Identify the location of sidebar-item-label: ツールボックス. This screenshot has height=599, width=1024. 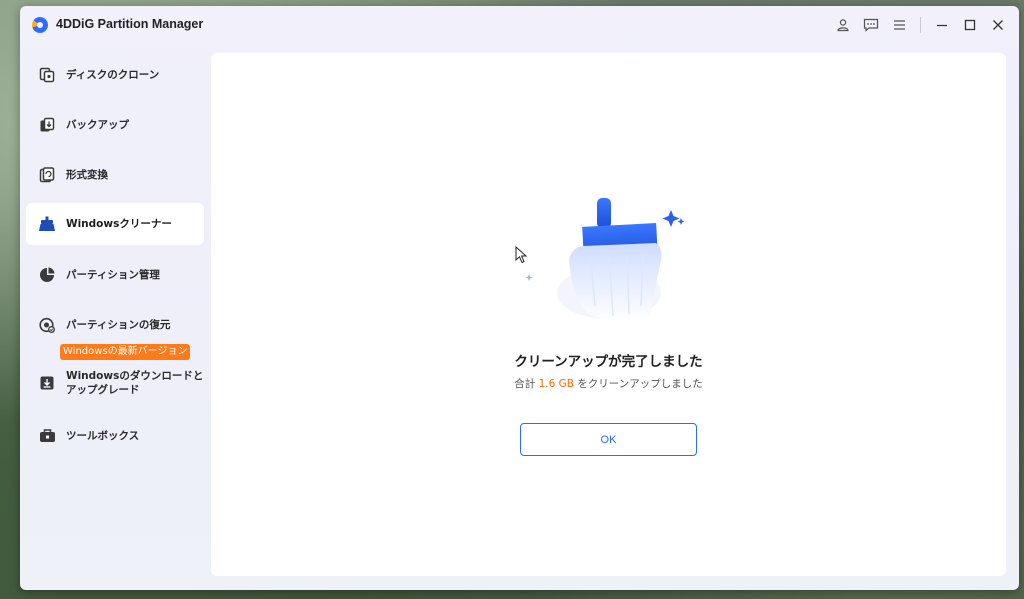
(103, 436).